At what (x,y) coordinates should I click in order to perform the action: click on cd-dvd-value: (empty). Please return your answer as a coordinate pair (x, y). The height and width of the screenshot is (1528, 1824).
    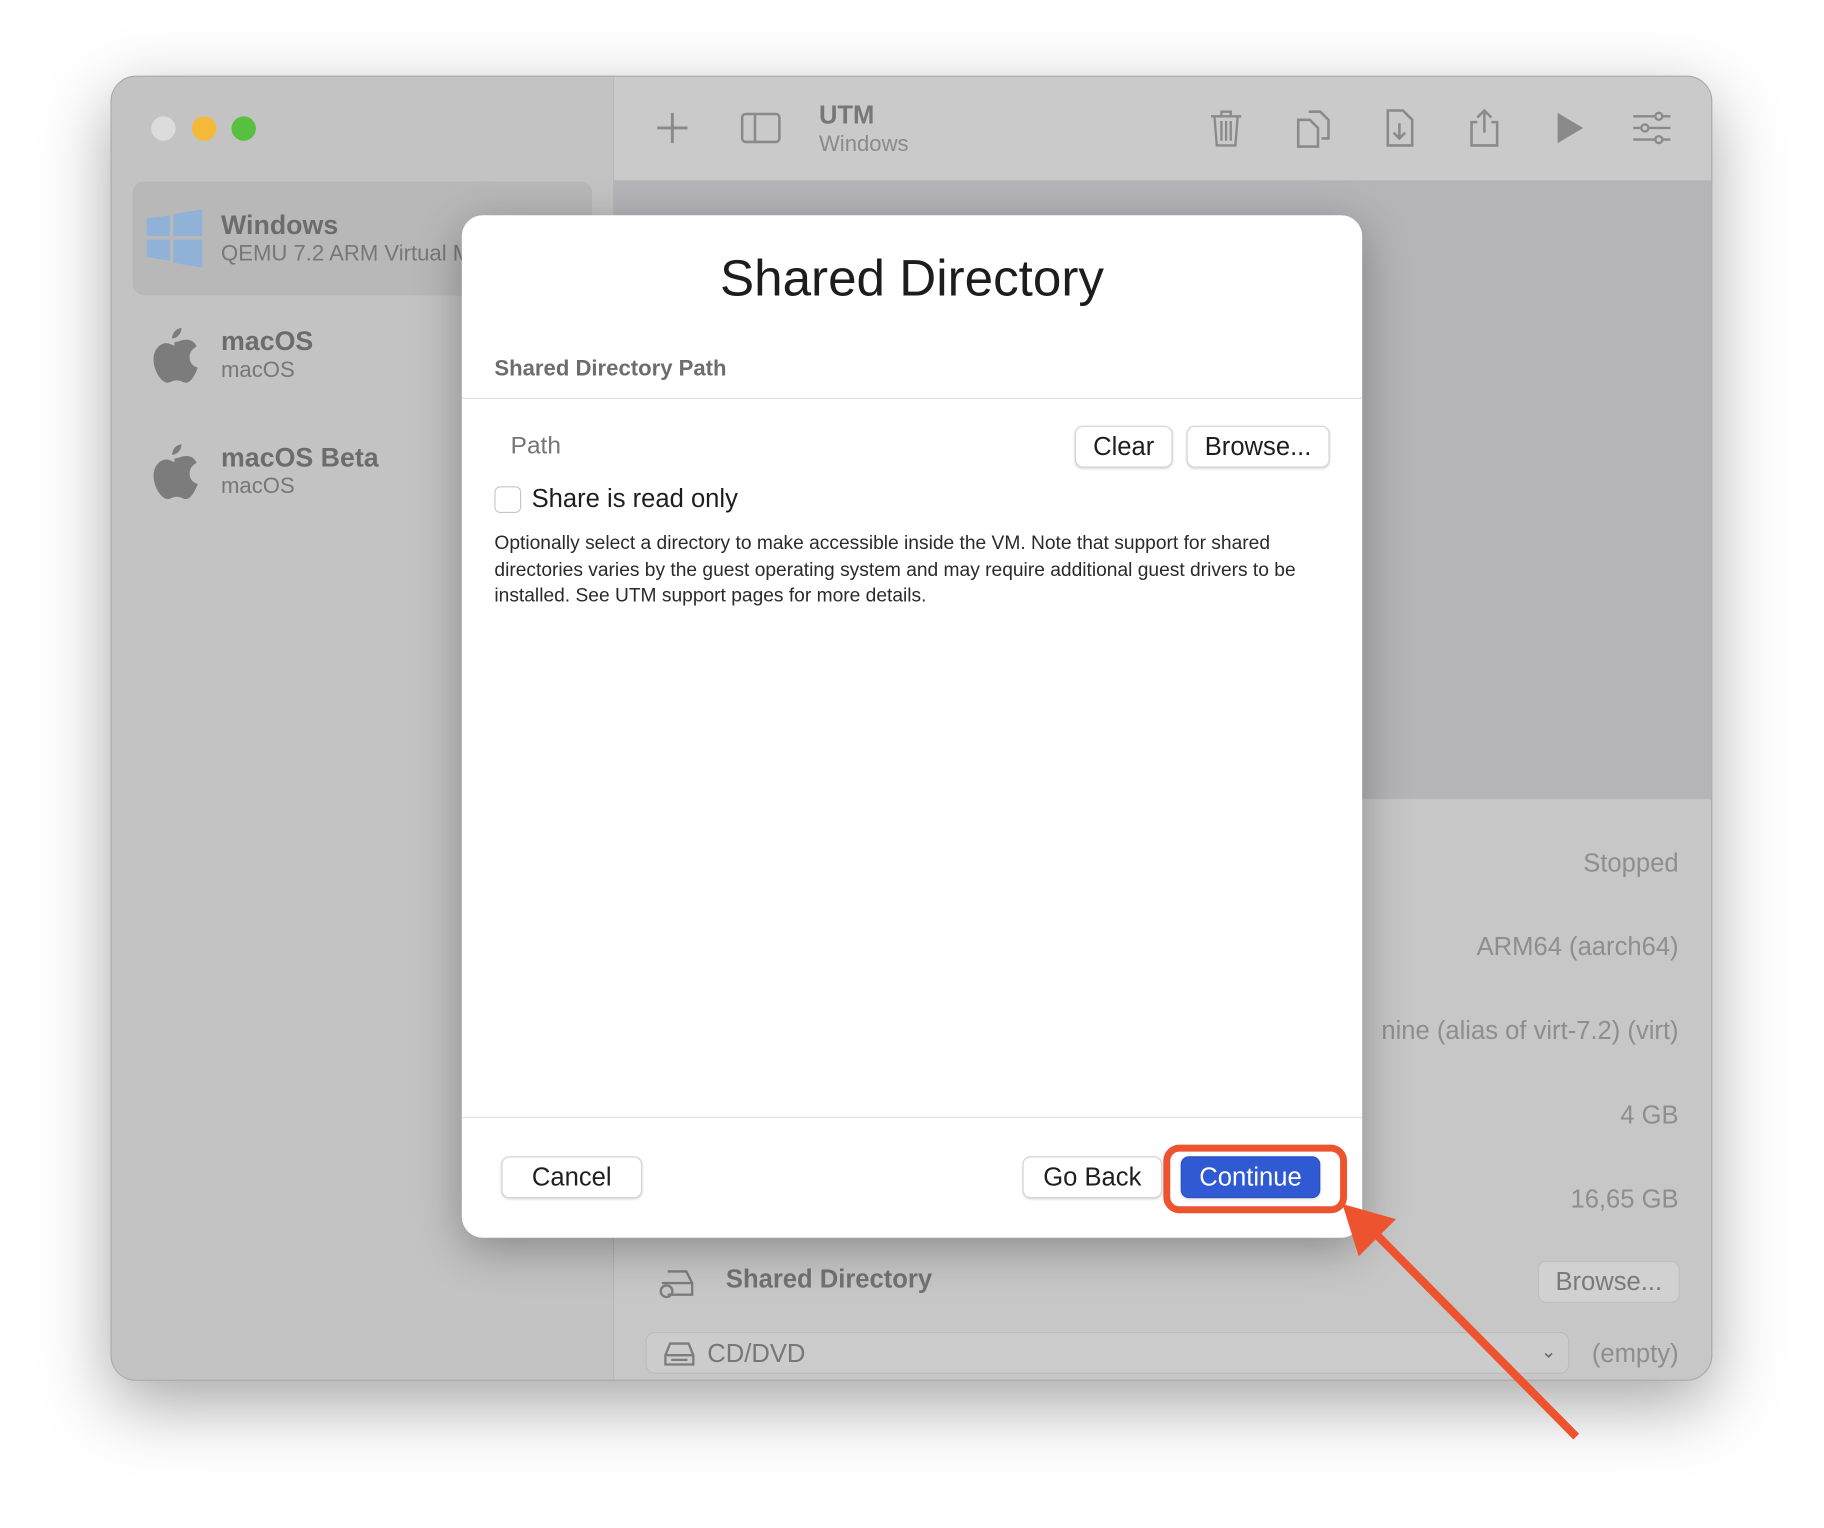
    Looking at the image, I should click on (1635, 1353).